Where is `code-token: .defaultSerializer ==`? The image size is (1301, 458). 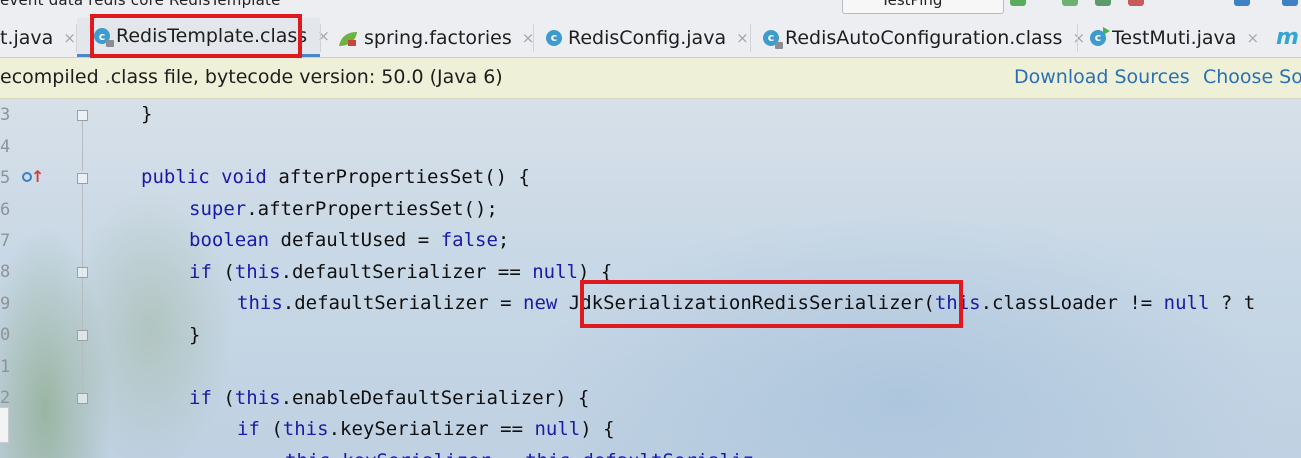
code-token: .defaultSerializer == is located at coordinates (400, 272).